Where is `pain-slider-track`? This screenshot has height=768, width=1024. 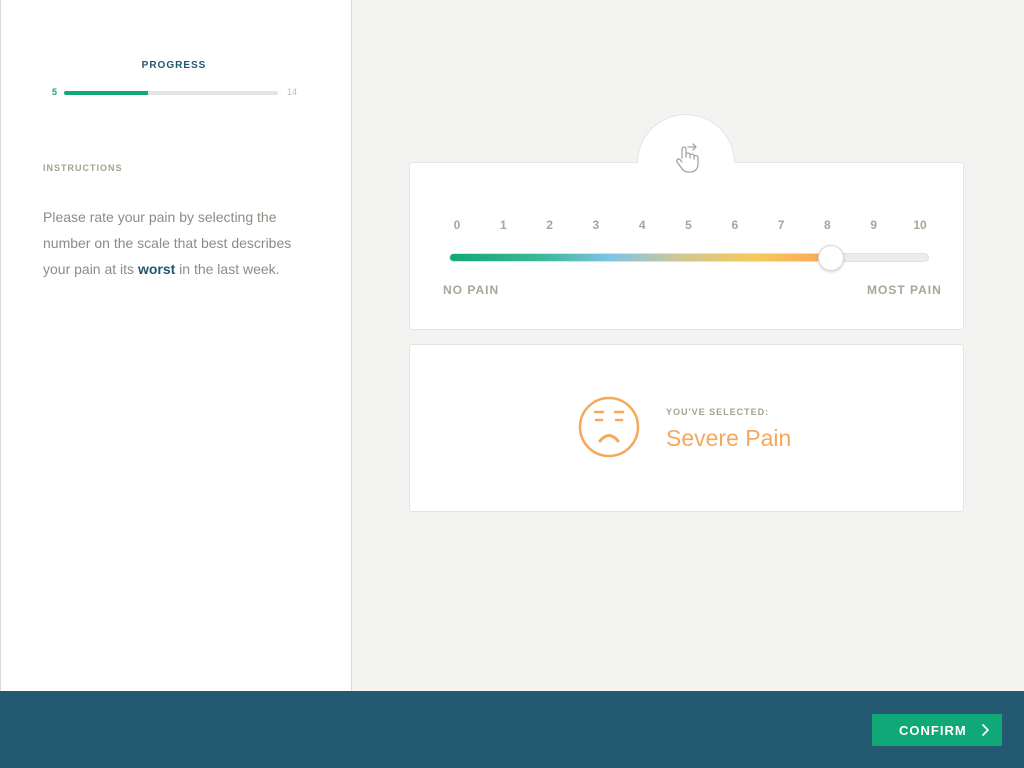 pain-slider-track is located at coordinates (689, 257).